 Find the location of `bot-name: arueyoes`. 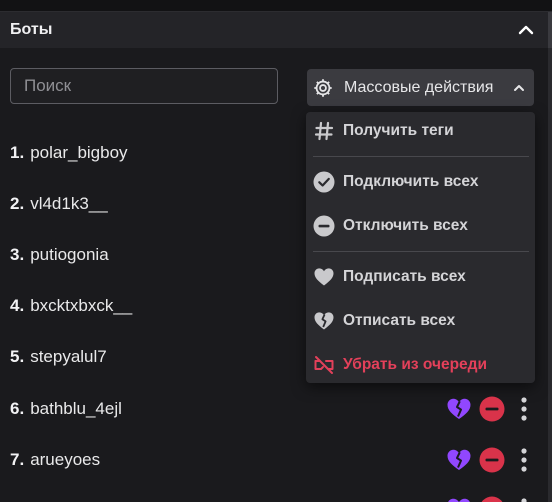

bot-name: arueyoes is located at coordinates (65, 459).